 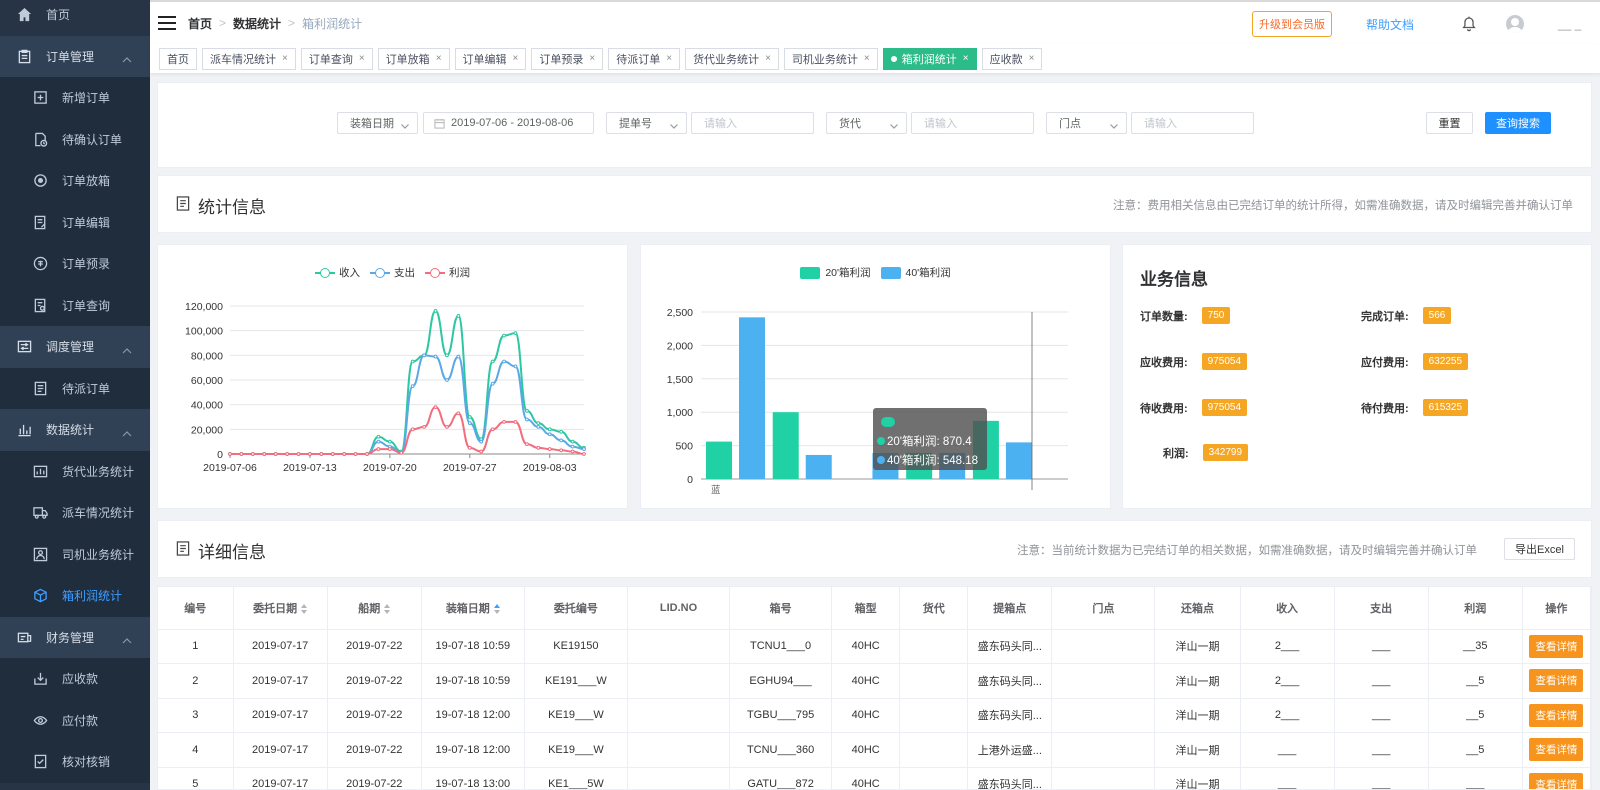 I want to click on tab-6: 待派订单 ×, so click(x=644, y=58).